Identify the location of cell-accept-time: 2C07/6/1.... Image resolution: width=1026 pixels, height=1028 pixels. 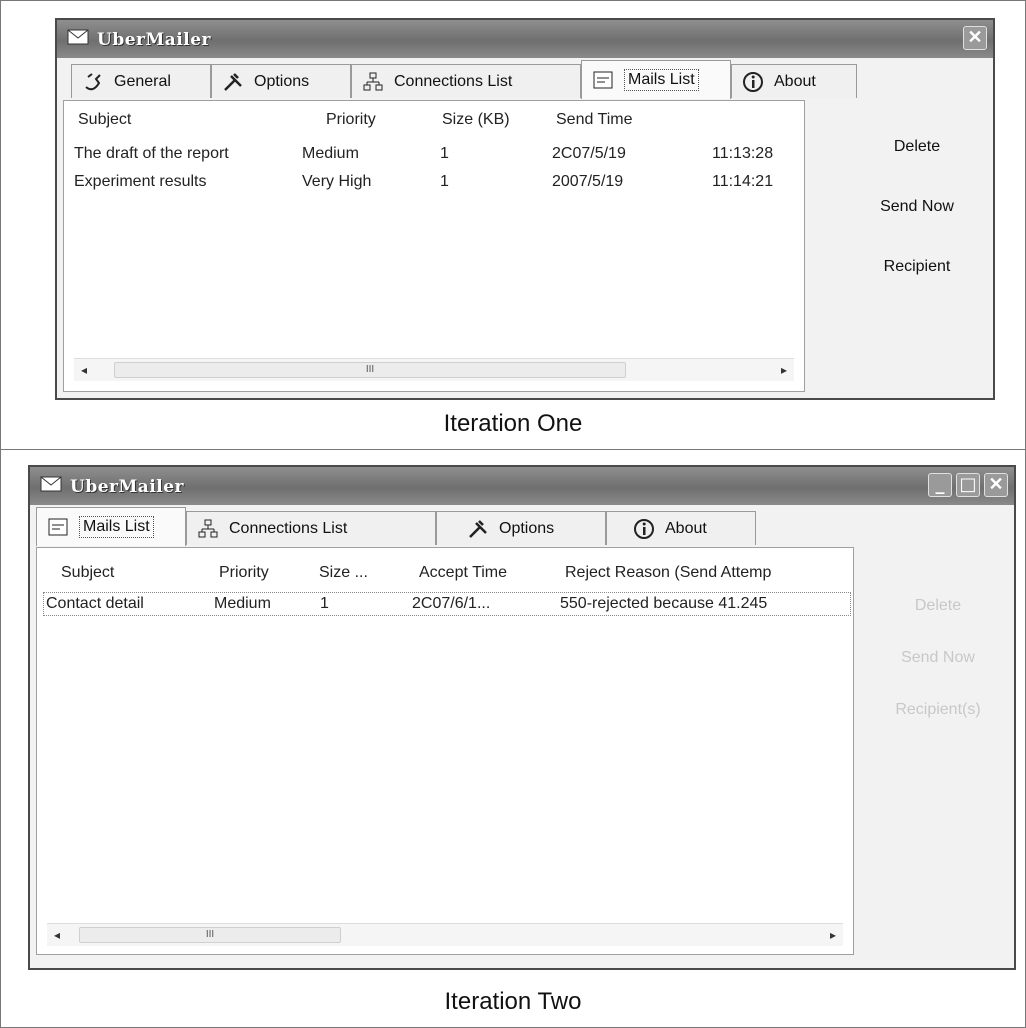
(451, 603).